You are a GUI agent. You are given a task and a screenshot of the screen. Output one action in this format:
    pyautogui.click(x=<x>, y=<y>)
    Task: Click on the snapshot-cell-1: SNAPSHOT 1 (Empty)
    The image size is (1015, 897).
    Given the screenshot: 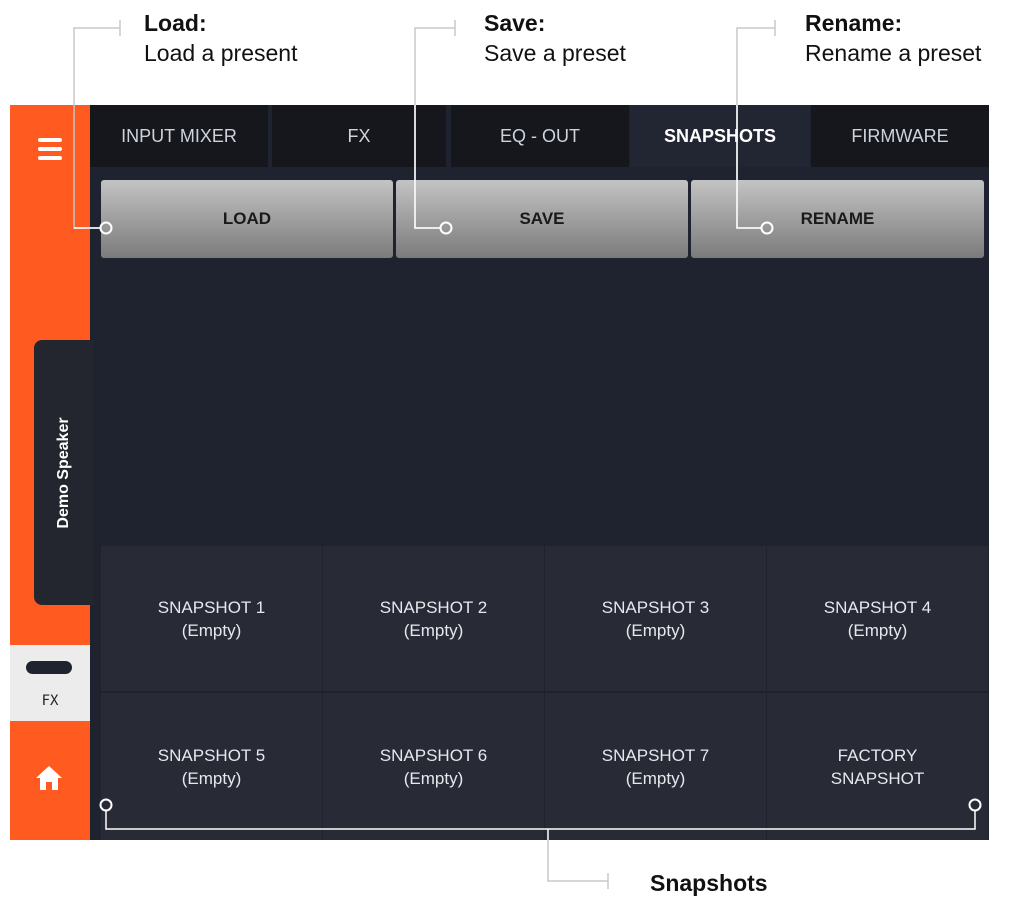 What is the action you would take?
    pyautogui.click(x=211, y=618)
    